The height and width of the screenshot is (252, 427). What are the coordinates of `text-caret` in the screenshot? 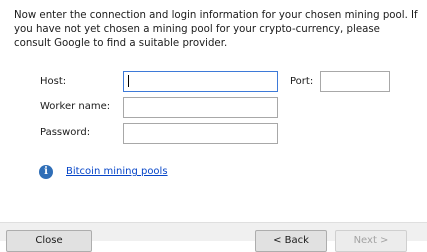 It's located at (128, 81).